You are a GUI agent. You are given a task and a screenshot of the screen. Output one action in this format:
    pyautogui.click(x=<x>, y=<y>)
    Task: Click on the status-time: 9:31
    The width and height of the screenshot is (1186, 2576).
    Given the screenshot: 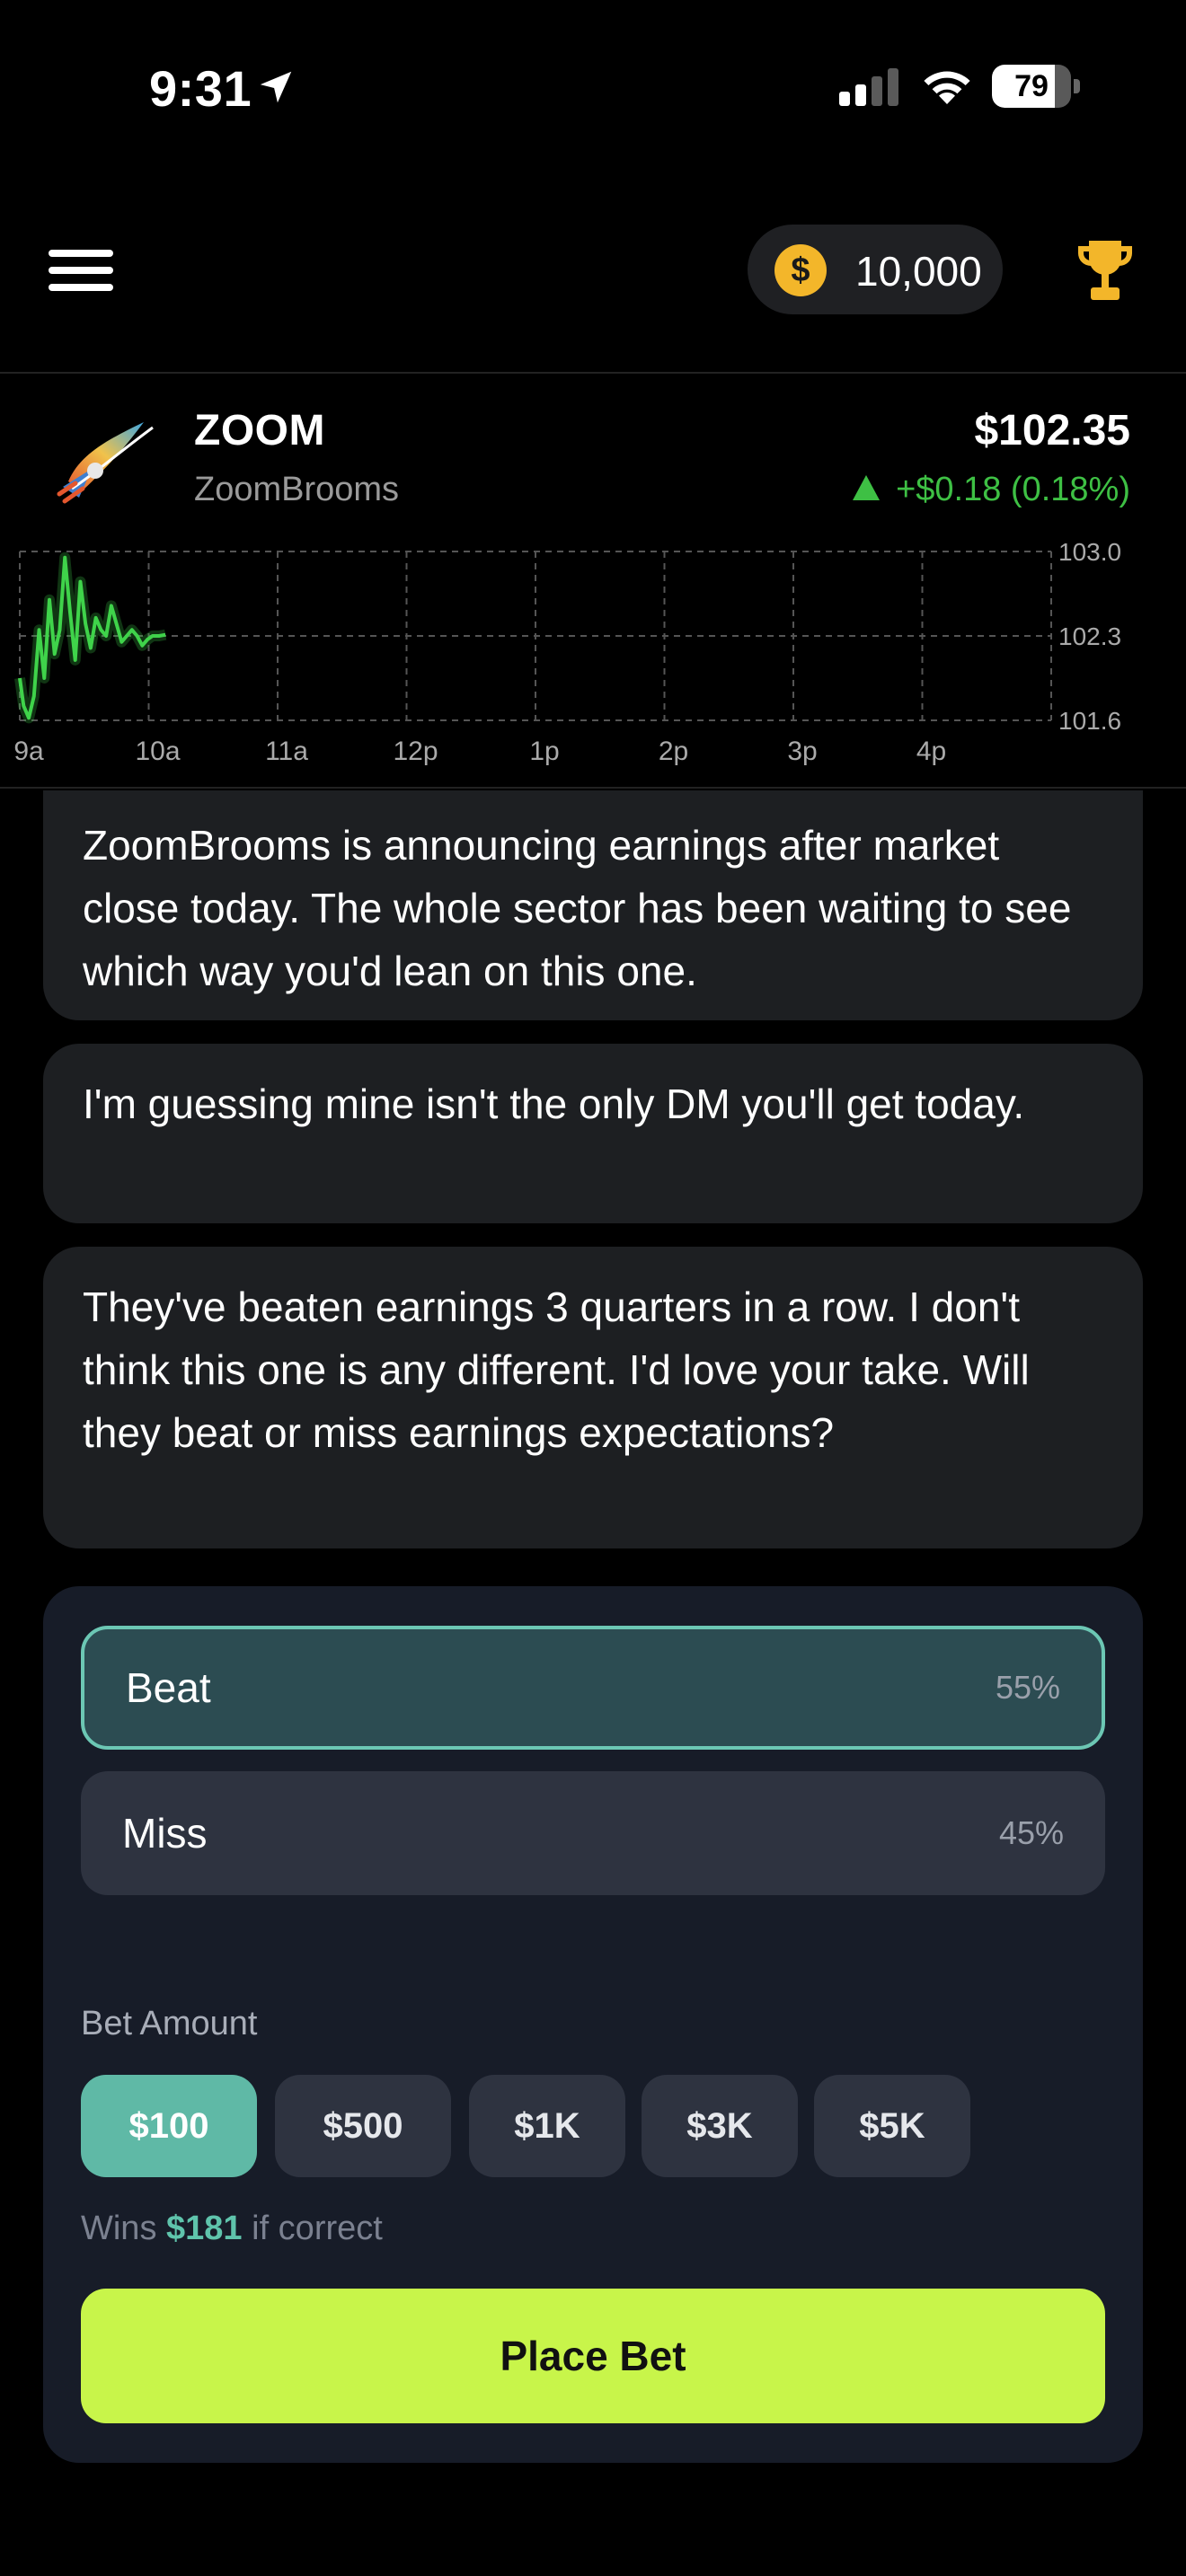 What is the action you would take?
    pyautogui.click(x=200, y=88)
    